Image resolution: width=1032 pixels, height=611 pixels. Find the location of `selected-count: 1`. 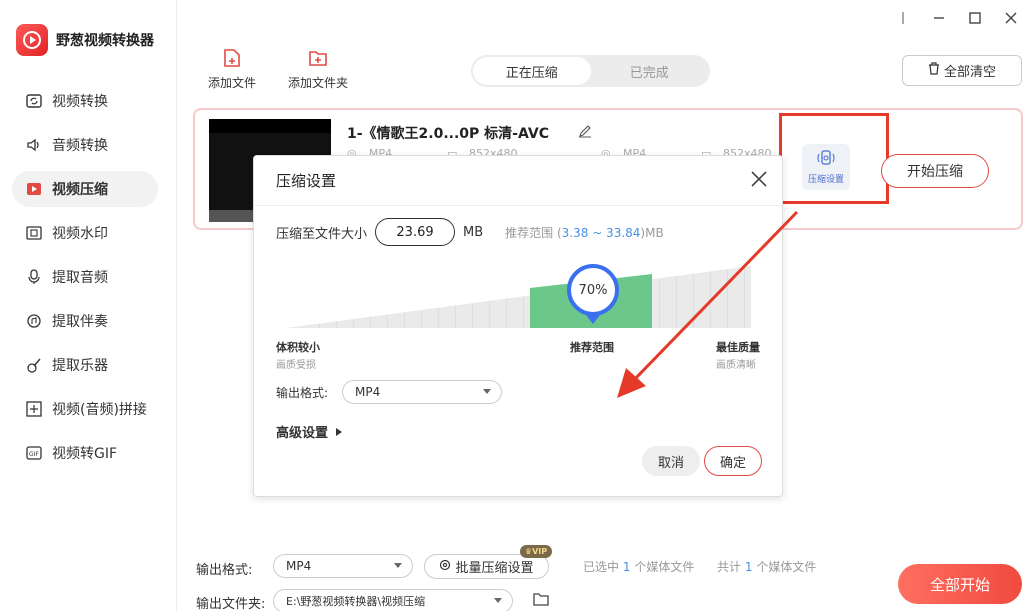

selected-count: 1 is located at coordinates (626, 567).